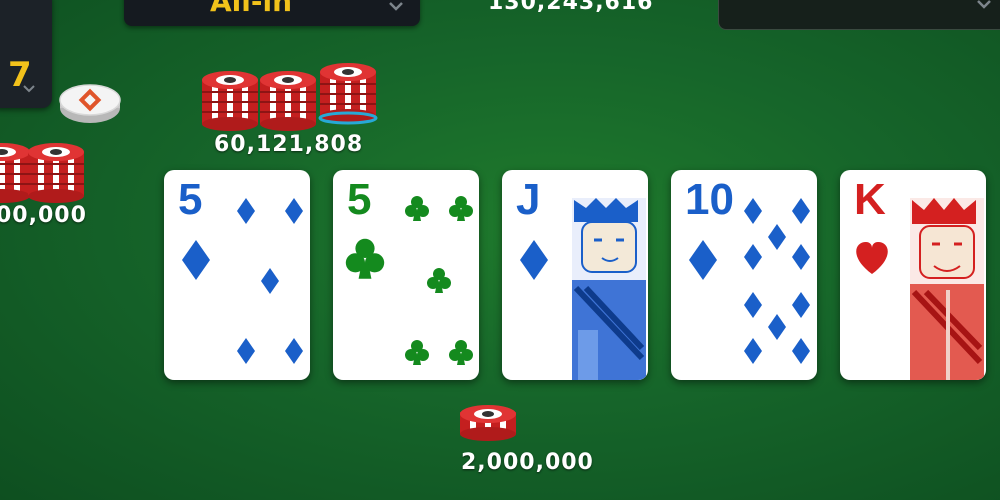 Image resolution: width=1000 pixels, height=500 pixels. What do you see at coordinates (237, 275) in the screenshot?
I see `board-card-1: 5` at bounding box center [237, 275].